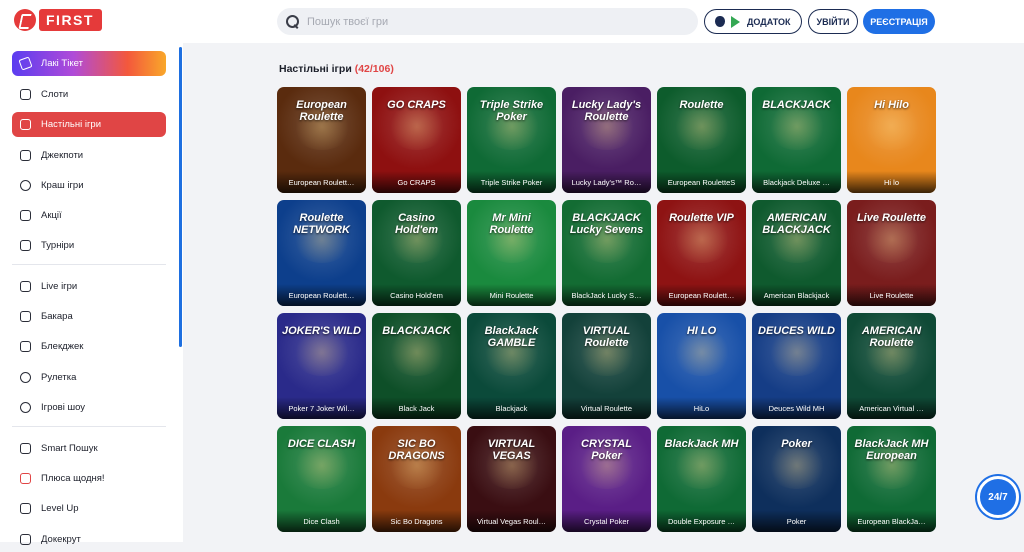 This screenshot has width=1024, height=552. Describe the element at coordinates (321, 521) in the screenshot. I see `game-name: Dice Clash` at that location.